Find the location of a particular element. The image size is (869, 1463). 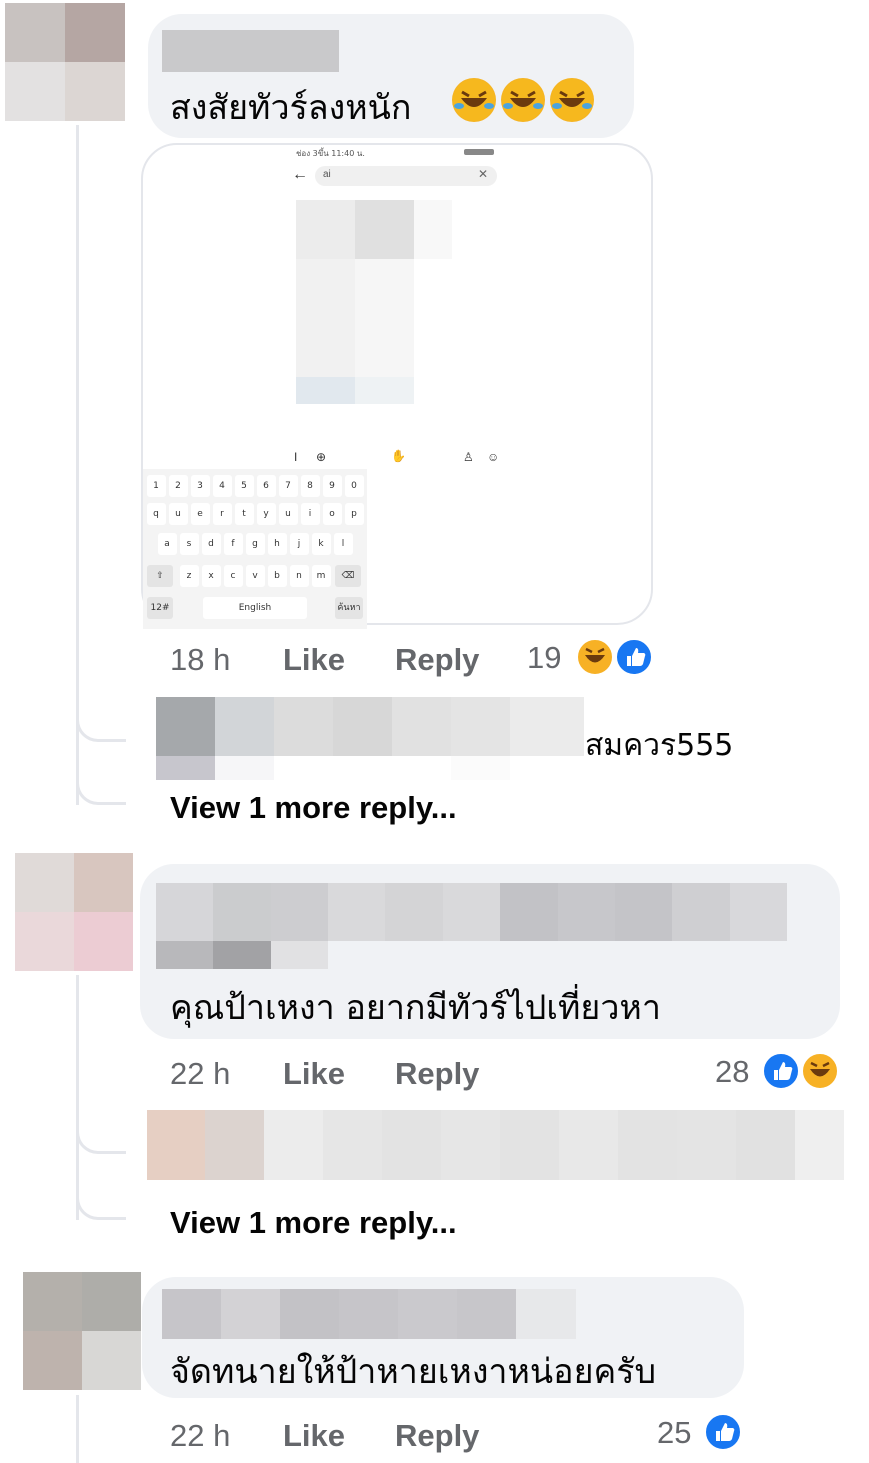

key-j: j is located at coordinates (299, 544).